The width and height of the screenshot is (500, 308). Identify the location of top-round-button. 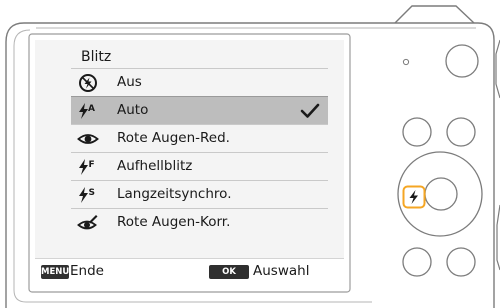
(462, 61).